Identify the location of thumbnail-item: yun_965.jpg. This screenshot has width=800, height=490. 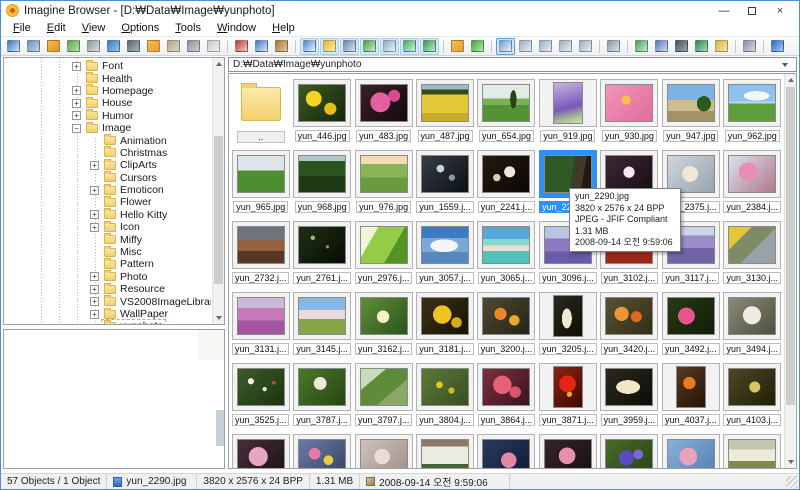
(260, 182).